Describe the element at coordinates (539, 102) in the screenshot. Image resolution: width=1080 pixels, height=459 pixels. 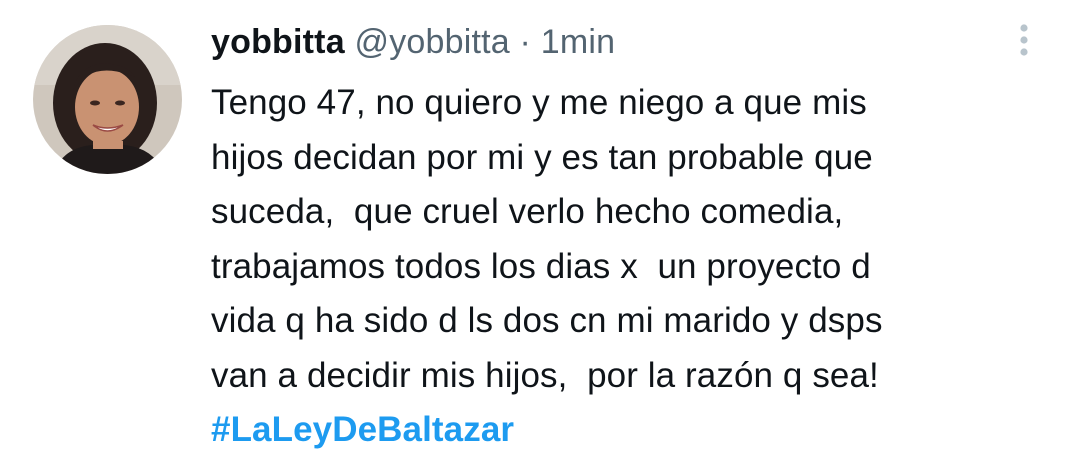
I see `tweet-text-line: Tengo 47, no quiero y me niego a que mis` at that location.